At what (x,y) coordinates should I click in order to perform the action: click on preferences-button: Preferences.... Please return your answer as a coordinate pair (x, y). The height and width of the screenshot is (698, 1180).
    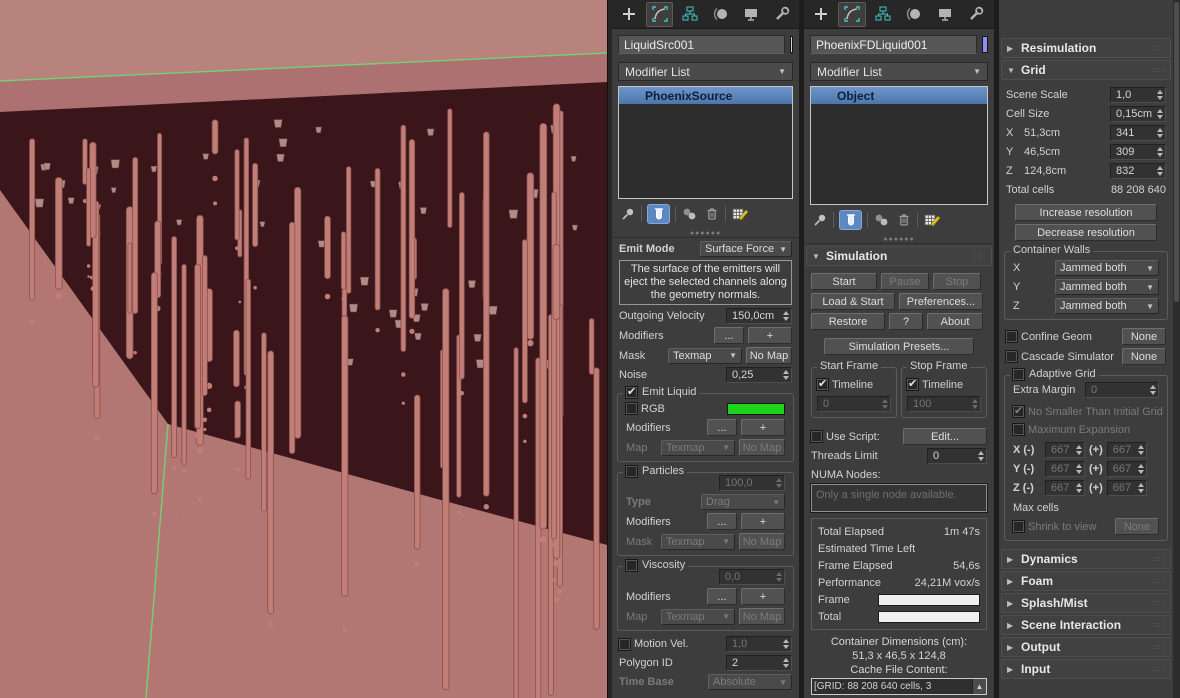
    Looking at the image, I should click on (941, 301).